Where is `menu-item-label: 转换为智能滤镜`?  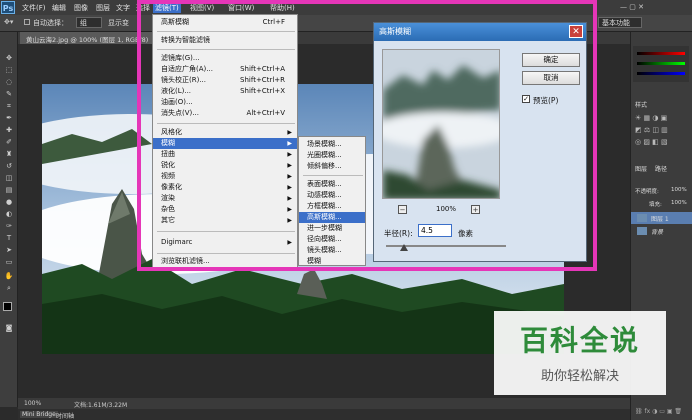
menu-item-label: 转换为智能滤镜 is located at coordinates (185, 40).